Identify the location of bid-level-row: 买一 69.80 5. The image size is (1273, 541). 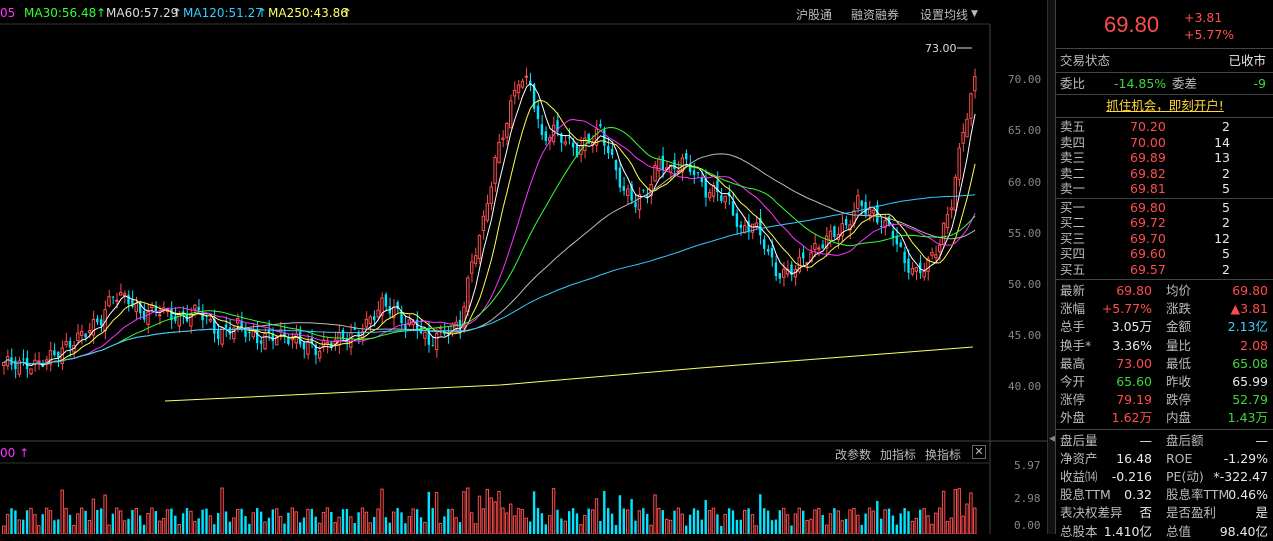
(1165, 208).